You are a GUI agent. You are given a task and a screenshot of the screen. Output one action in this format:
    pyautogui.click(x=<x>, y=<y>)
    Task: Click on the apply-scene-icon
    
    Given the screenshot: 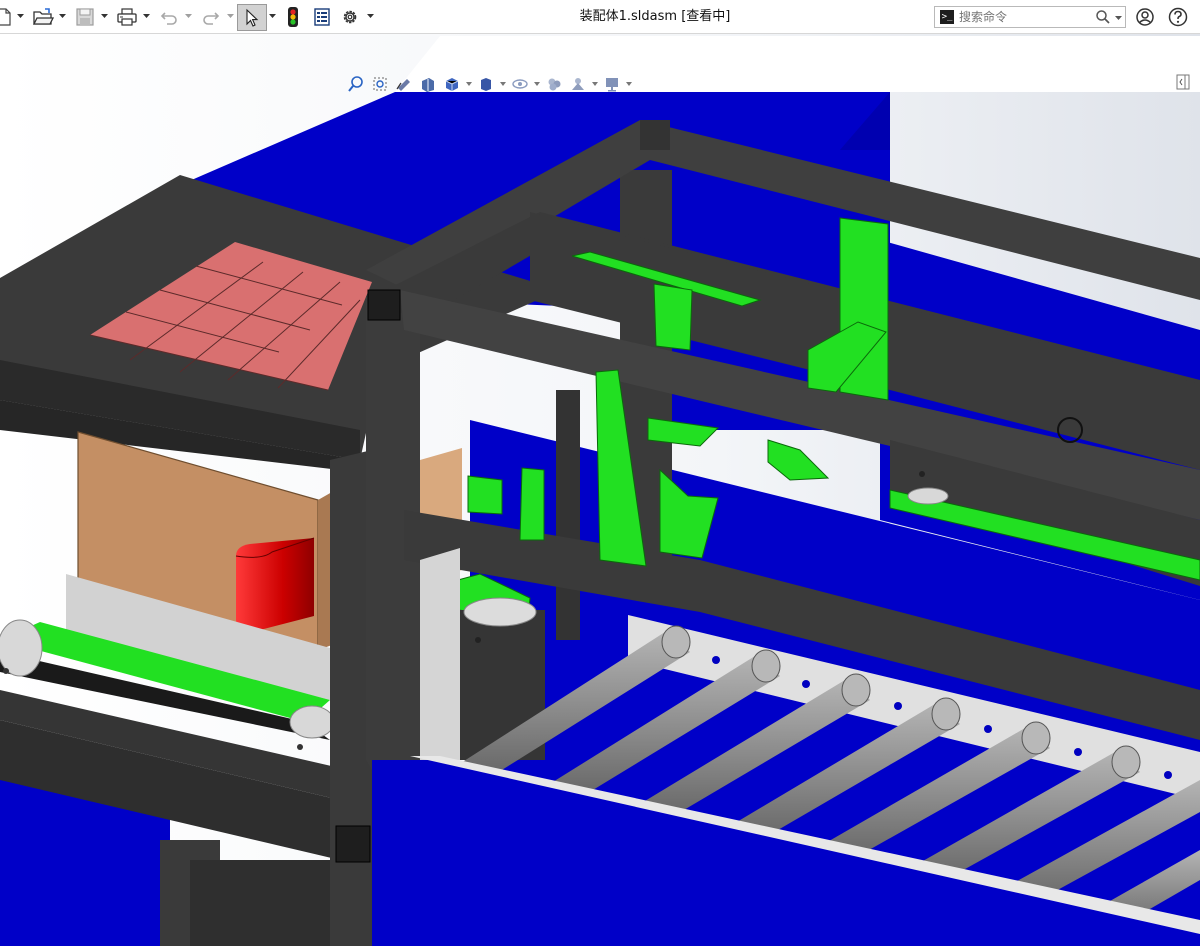 What is the action you would take?
    pyautogui.click(x=578, y=84)
    